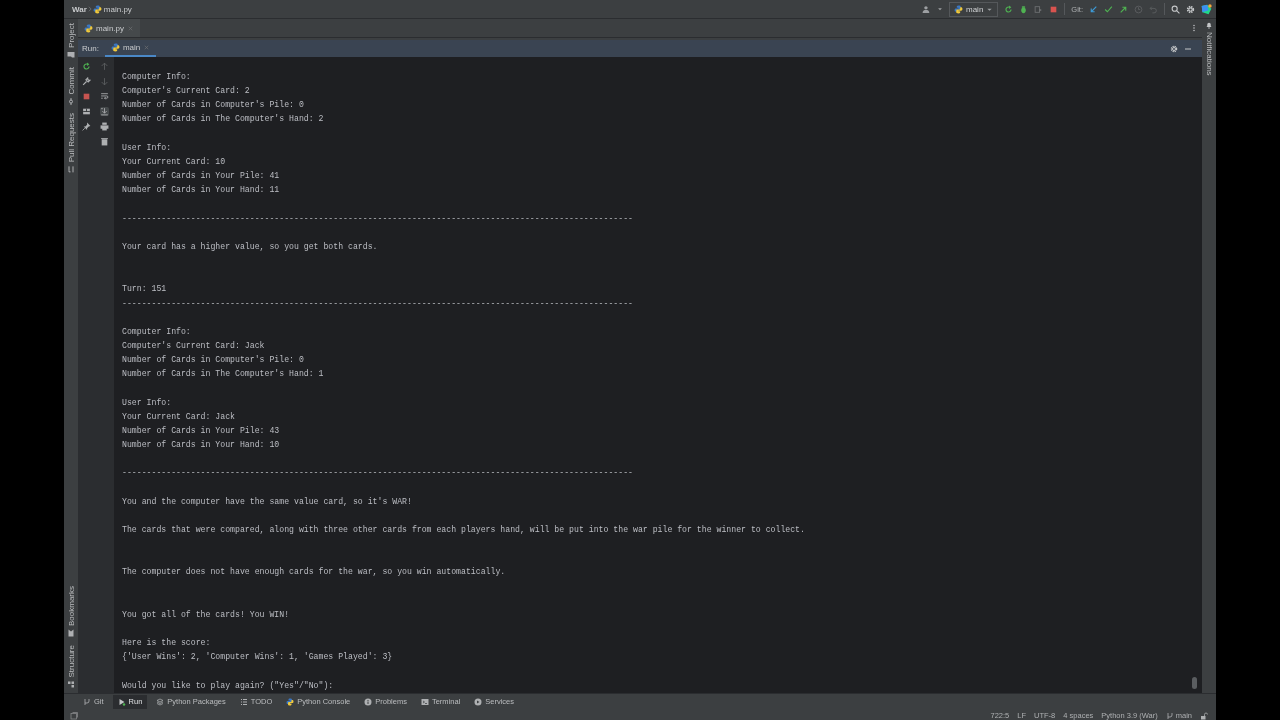 This screenshot has width=1280, height=720. Describe the element at coordinates (71, 633) in the screenshot. I see `bookmarks-icon` at that location.